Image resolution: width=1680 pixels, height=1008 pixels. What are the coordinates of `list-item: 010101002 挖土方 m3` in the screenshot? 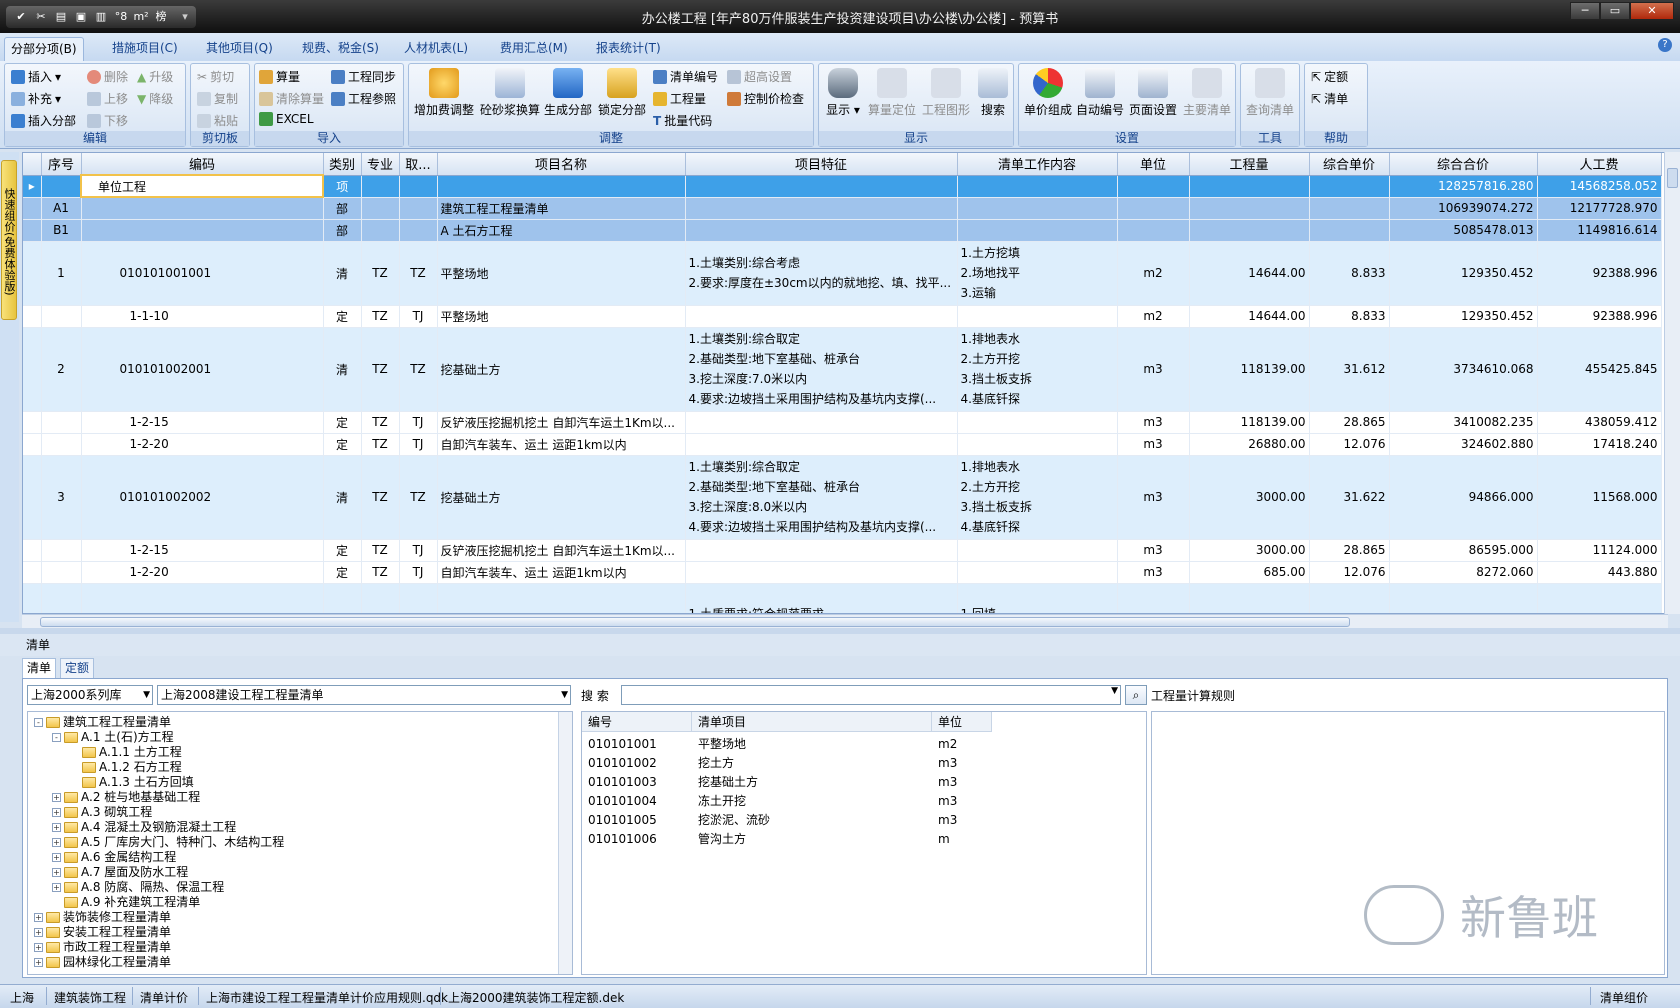 It's located at (865, 763).